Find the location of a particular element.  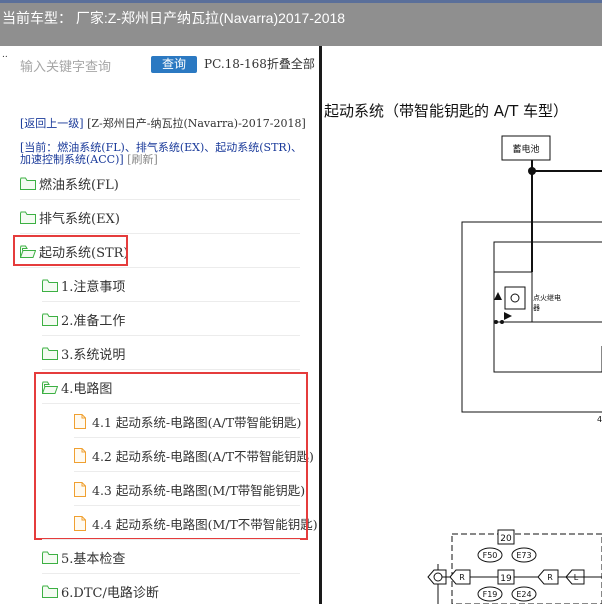

tree-item-fuel-system: 燃油系统(FL) is located at coordinates (69, 183).